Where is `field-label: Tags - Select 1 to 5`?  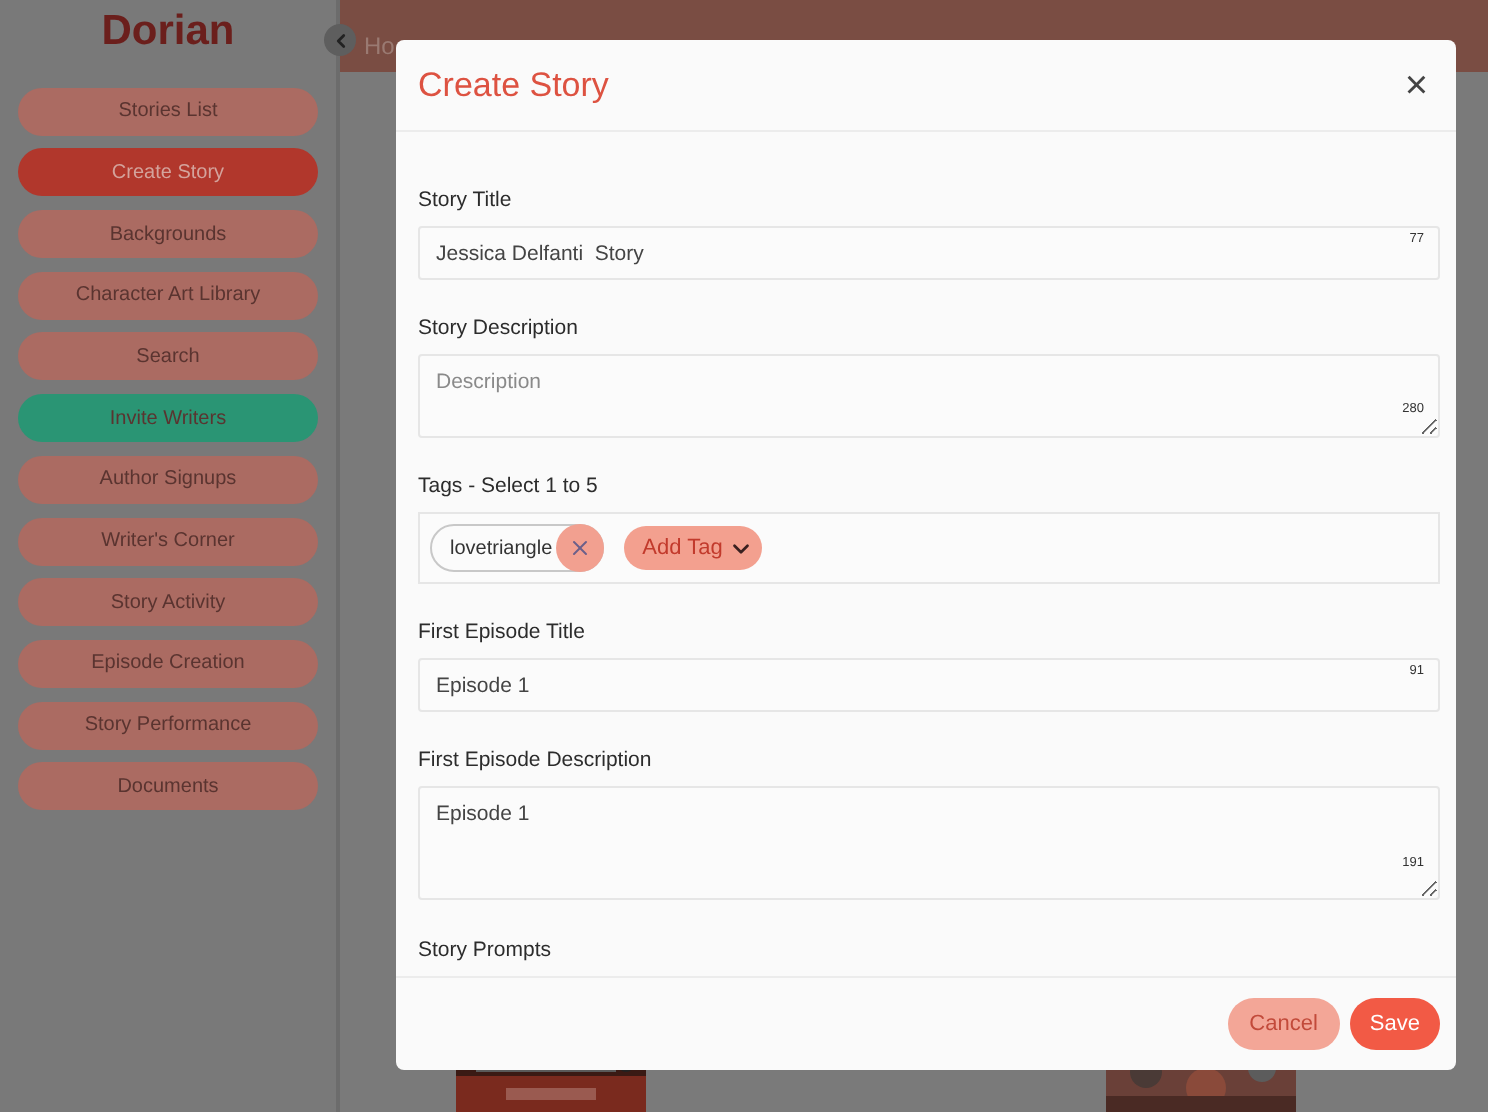 field-label: Tags - Select 1 to 5 is located at coordinates (509, 486).